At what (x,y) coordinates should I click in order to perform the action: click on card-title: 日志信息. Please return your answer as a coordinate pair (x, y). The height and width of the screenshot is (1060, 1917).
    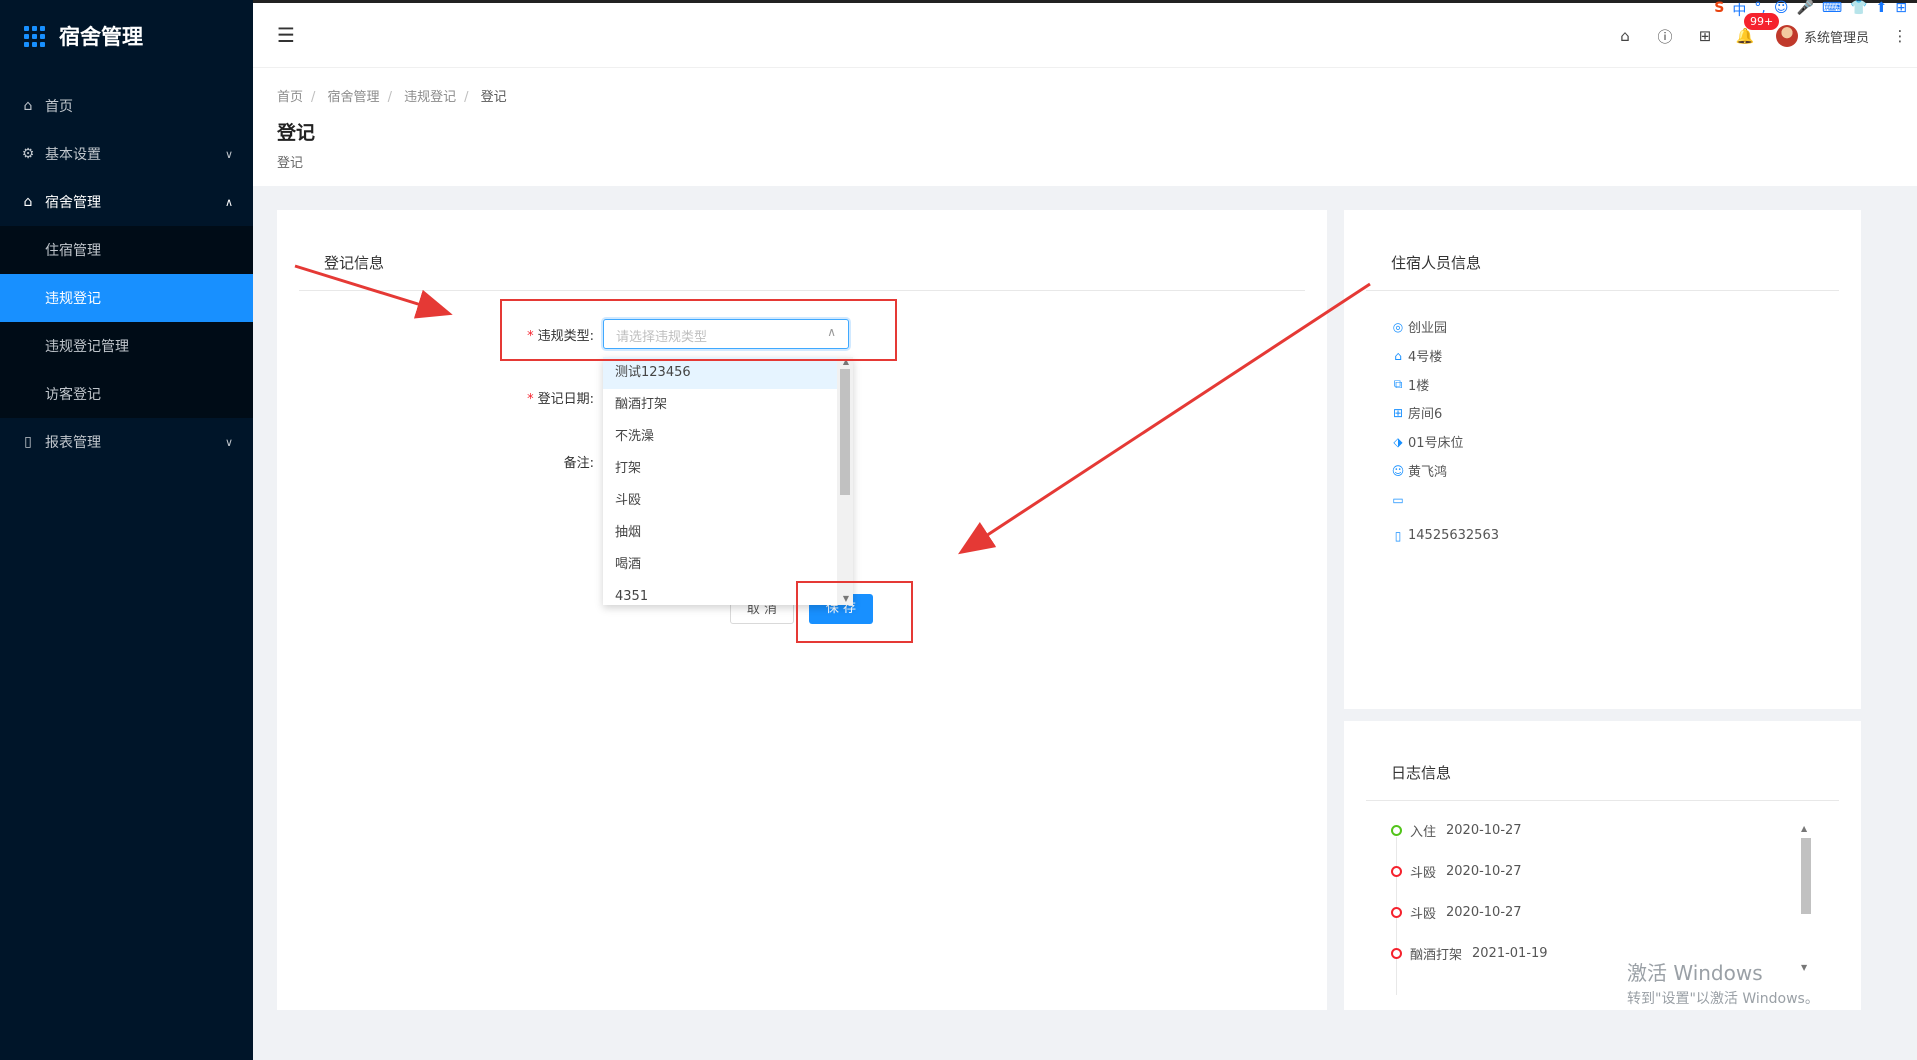
    Looking at the image, I should click on (1421, 773).